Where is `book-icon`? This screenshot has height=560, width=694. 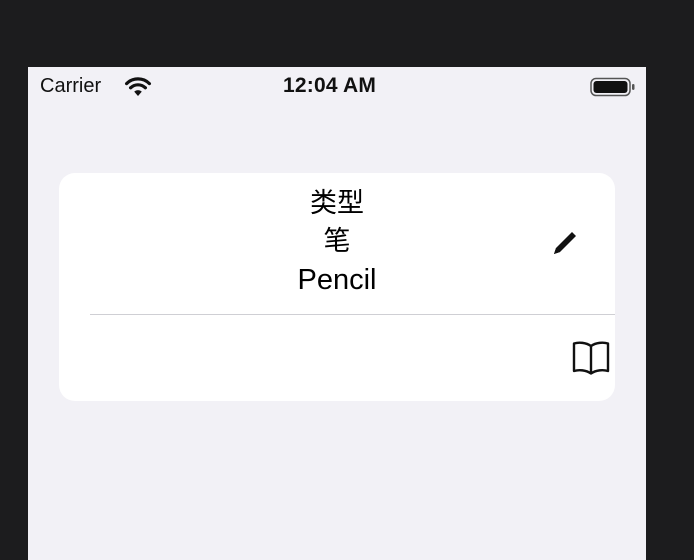 book-icon is located at coordinates (591, 358).